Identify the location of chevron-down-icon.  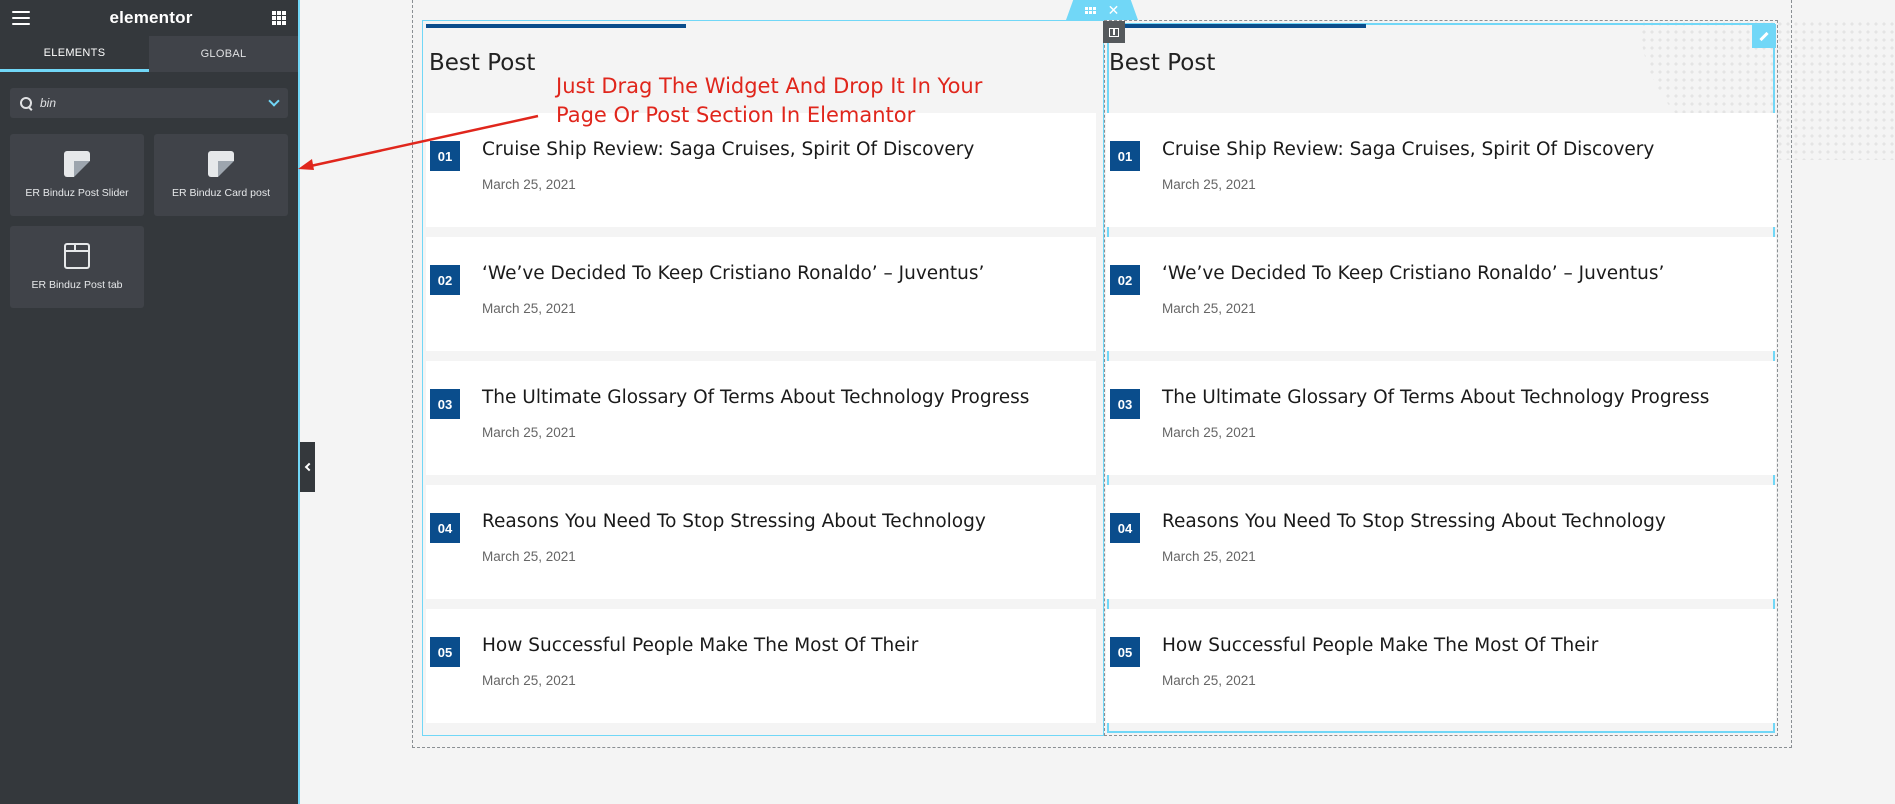
(274, 101).